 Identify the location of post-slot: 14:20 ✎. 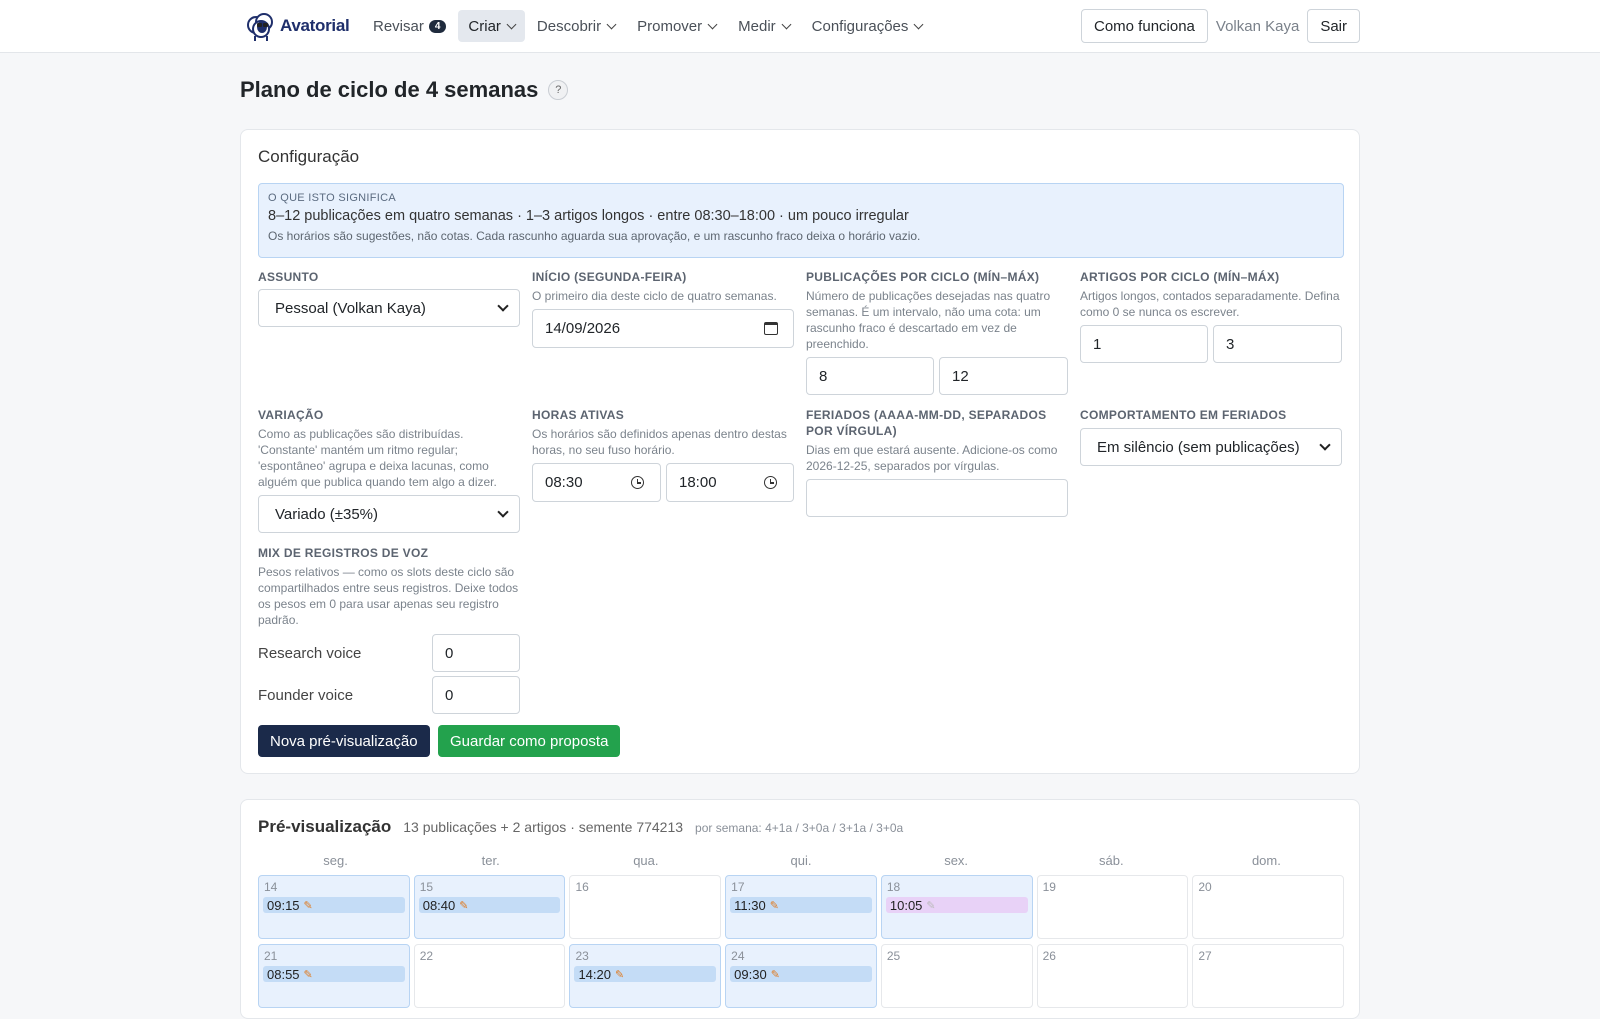
(645, 974).